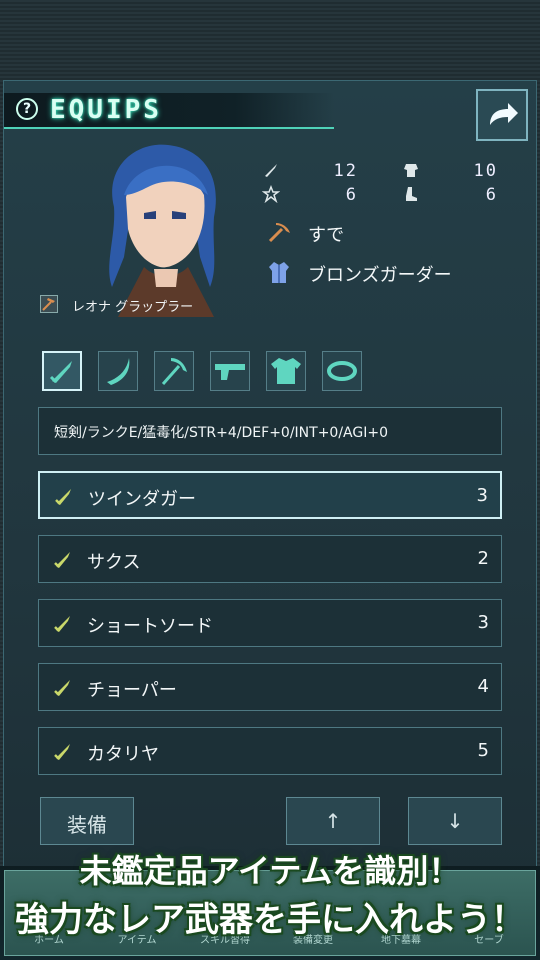  Describe the element at coordinates (169, 111) in the screenshot. I see `header-bar: ? EQUIPS` at that location.